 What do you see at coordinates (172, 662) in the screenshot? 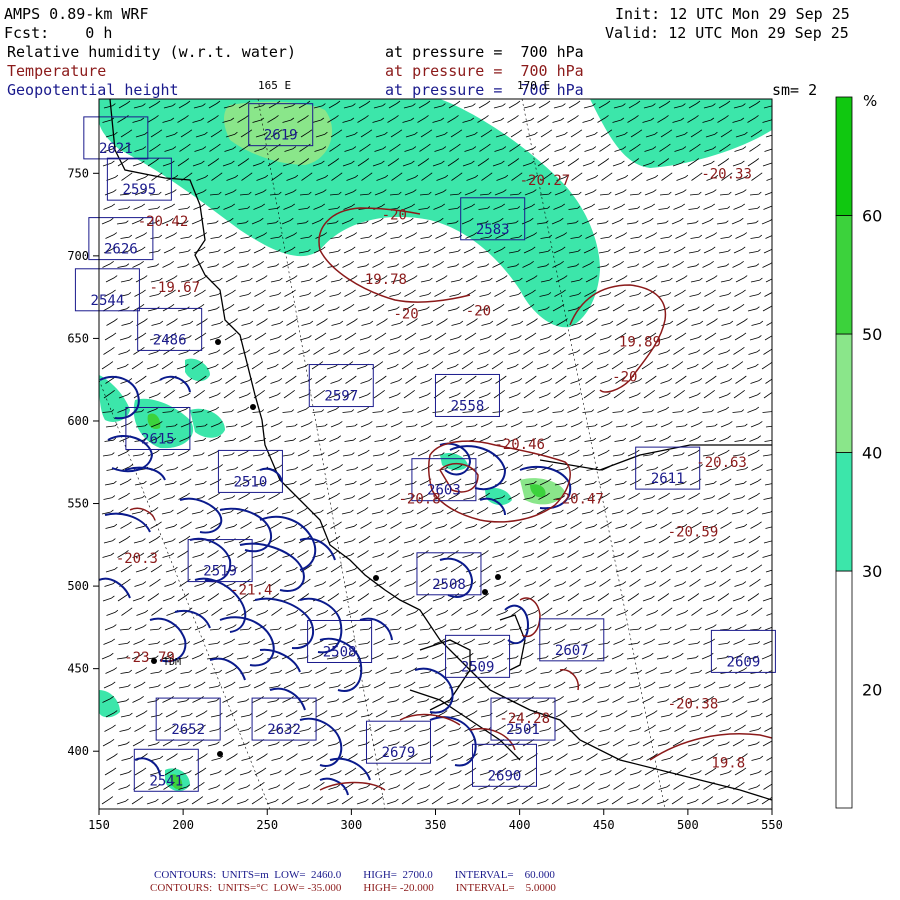
I see `station-label: TDM` at bounding box center [172, 662].